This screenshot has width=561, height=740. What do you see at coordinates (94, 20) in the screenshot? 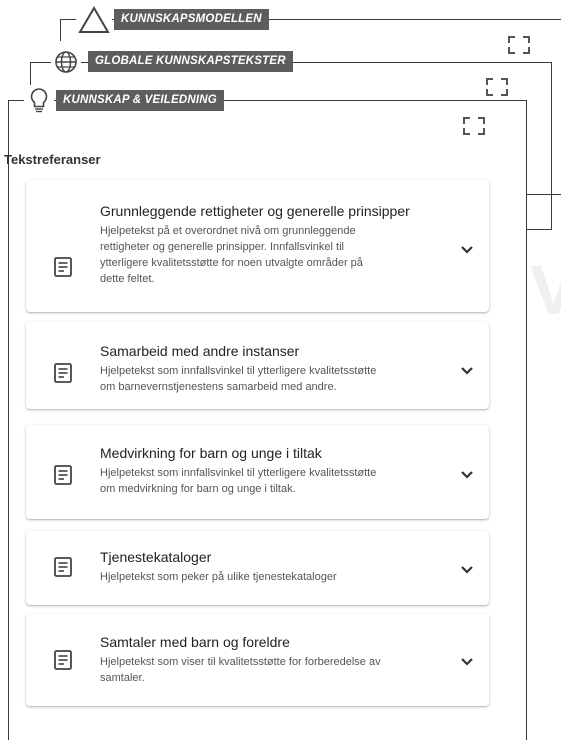
I see `triangle-icon` at bounding box center [94, 20].